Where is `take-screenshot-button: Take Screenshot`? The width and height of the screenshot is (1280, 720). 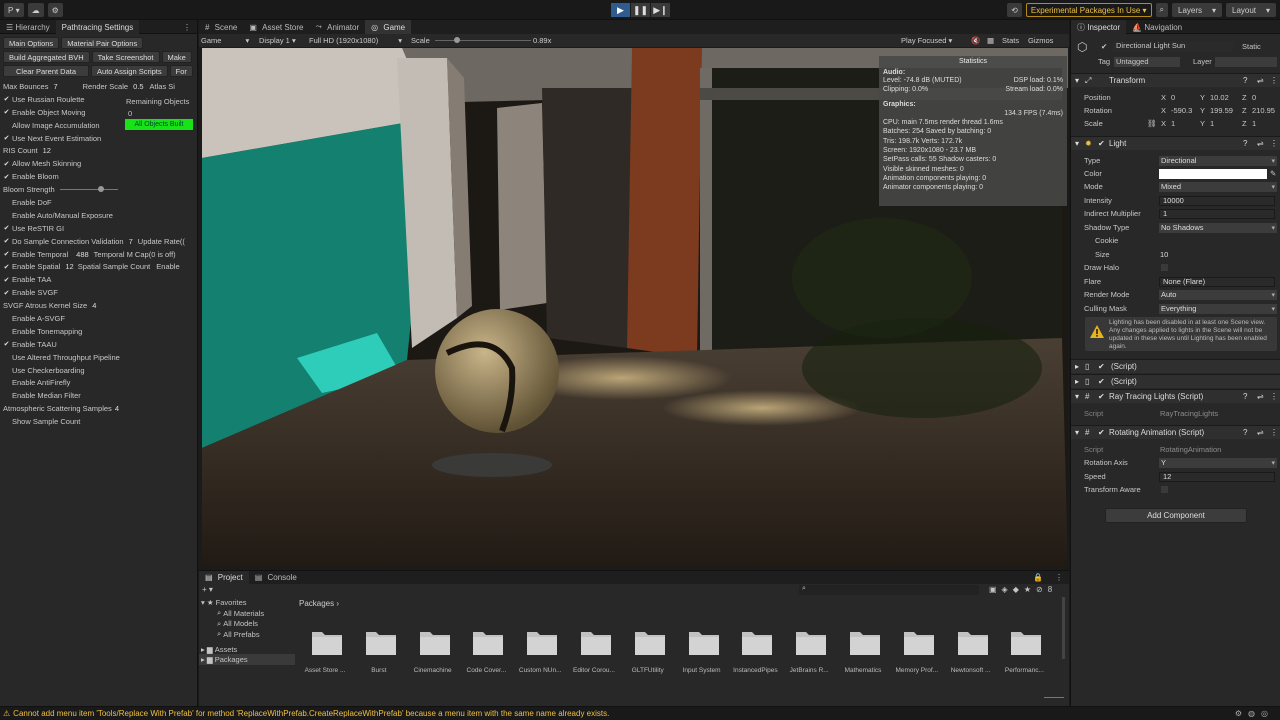
take-screenshot-button: Take Screenshot is located at coordinates (125, 57).